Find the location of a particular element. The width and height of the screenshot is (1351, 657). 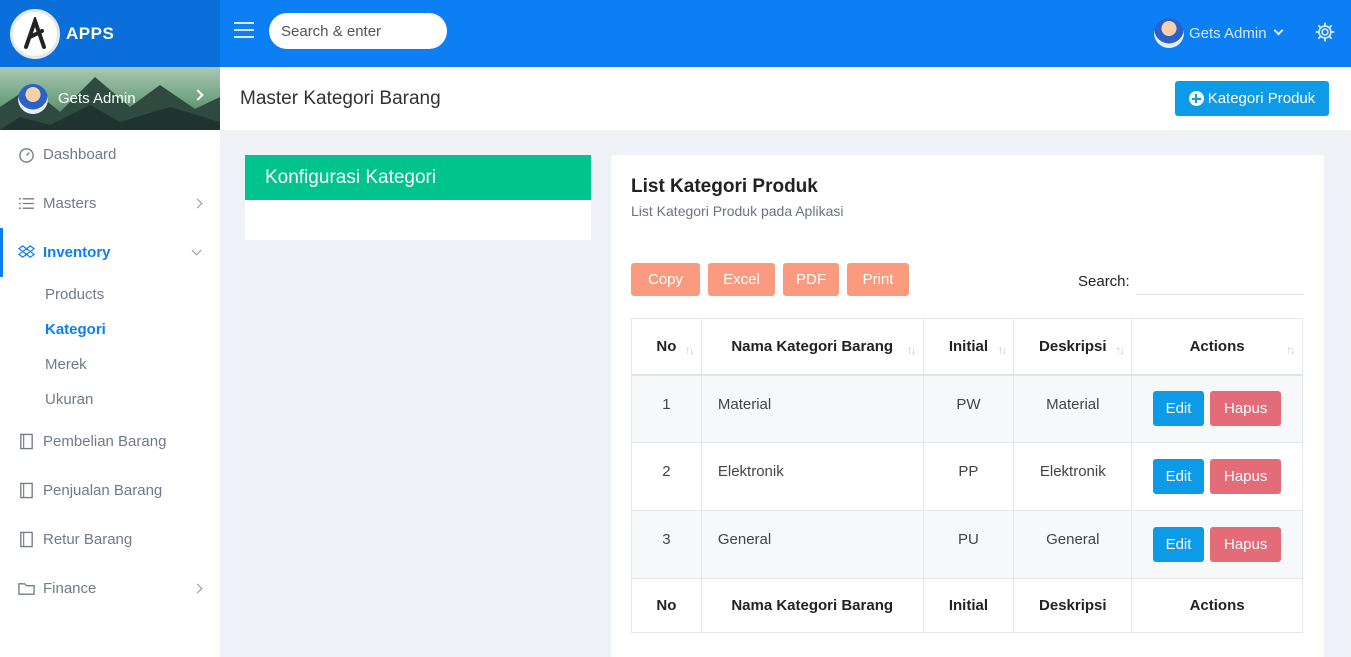

cell-no: 2 is located at coordinates (666, 476).